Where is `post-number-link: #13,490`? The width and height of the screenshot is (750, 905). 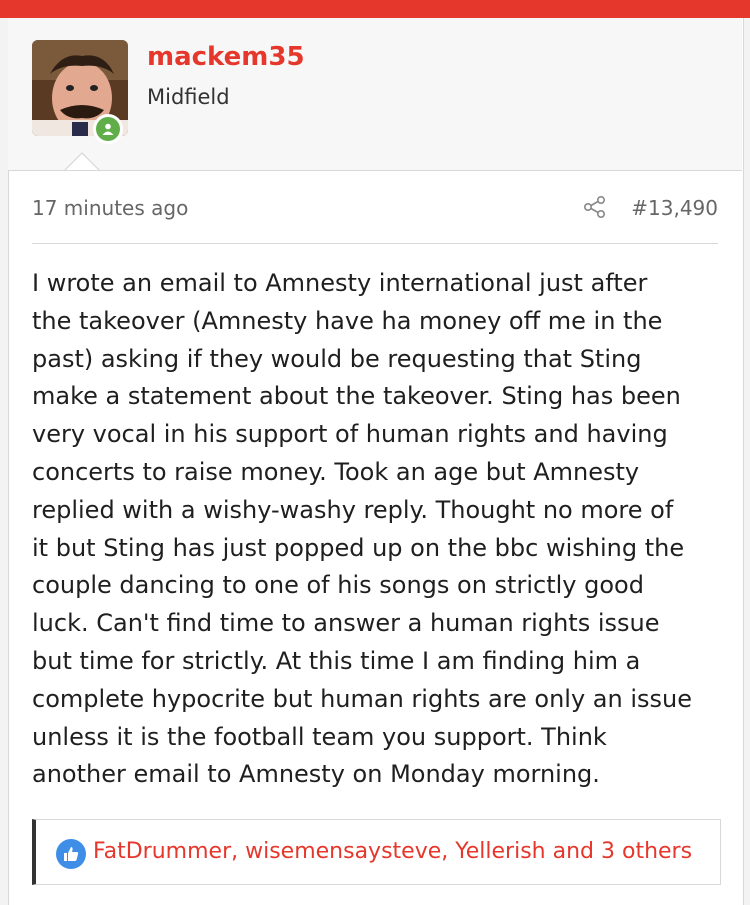
post-number-link: #13,490 is located at coordinates (674, 208).